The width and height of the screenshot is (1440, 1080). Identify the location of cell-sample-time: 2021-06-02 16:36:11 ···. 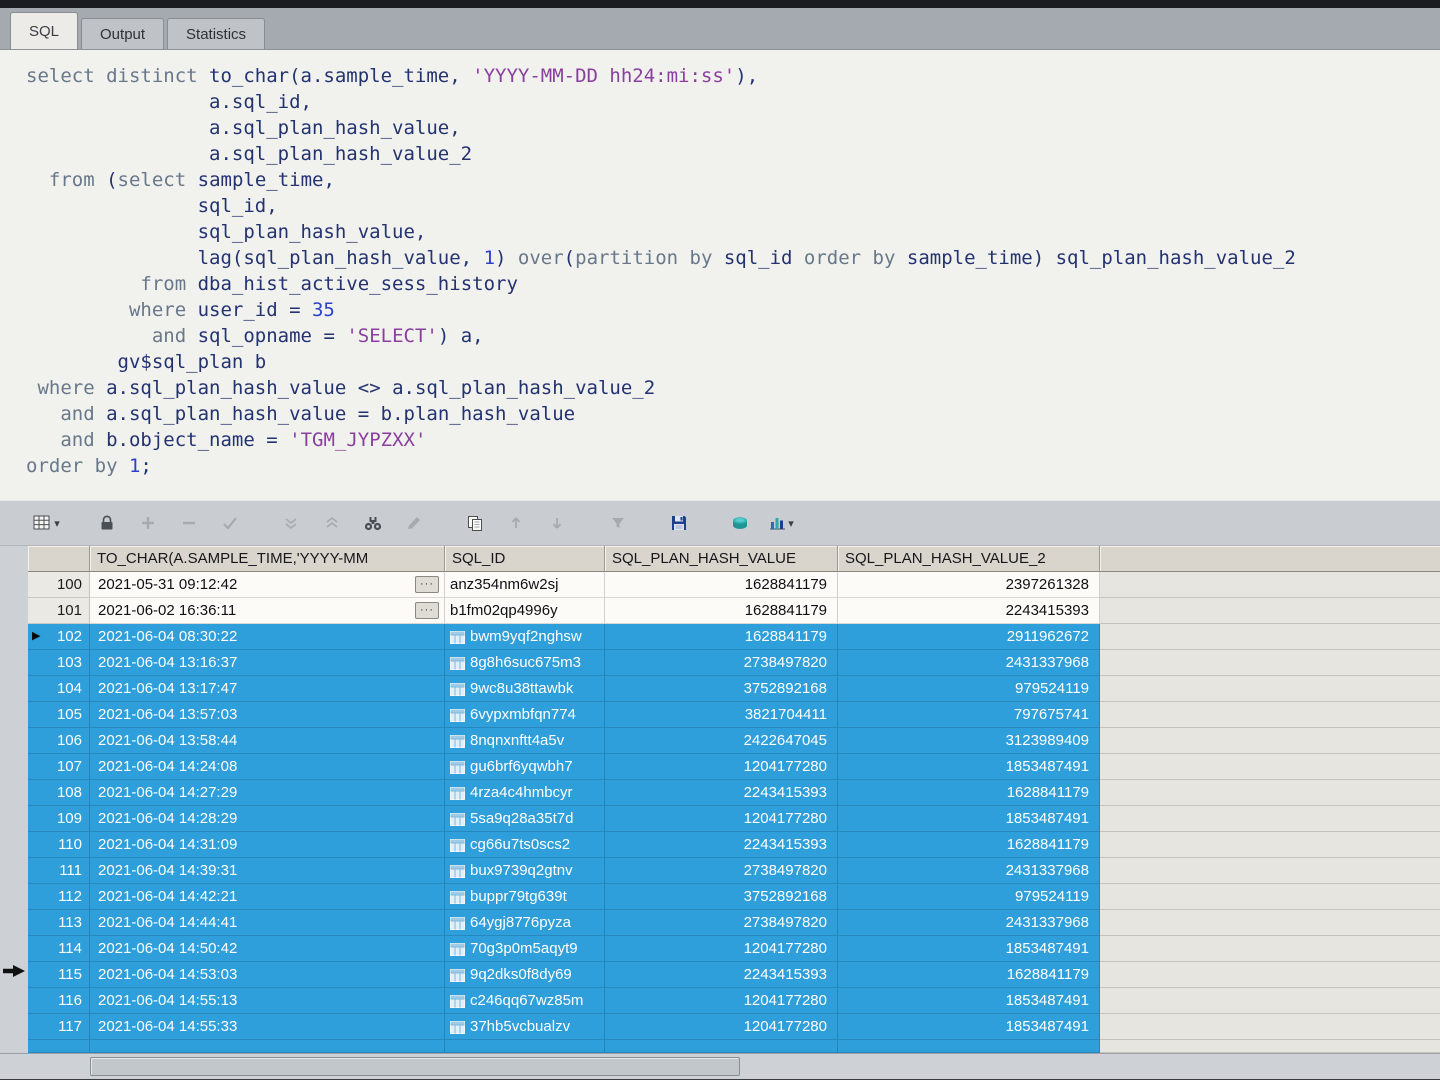
(267, 611).